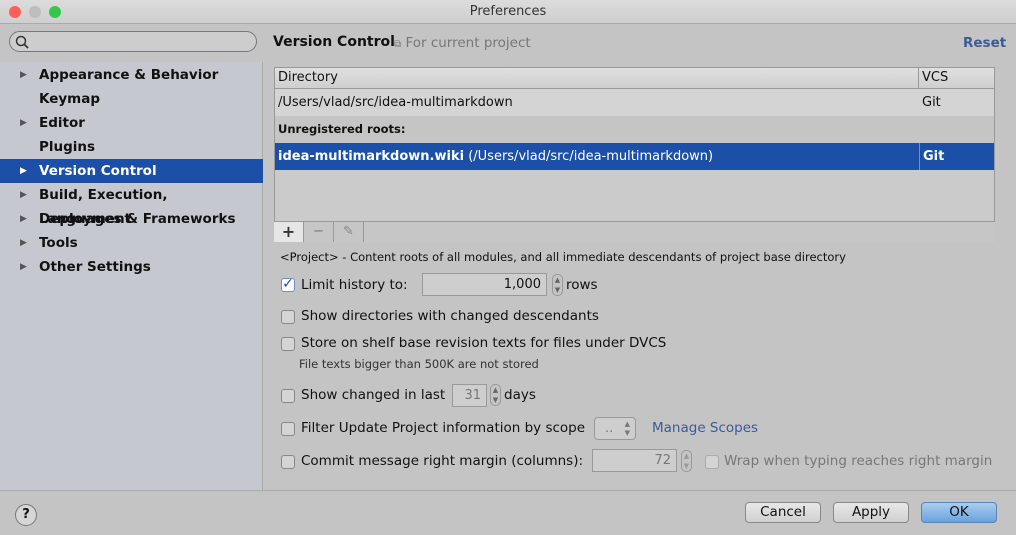 The image size is (1016, 535). I want to click on ok-button: OK, so click(959, 512).